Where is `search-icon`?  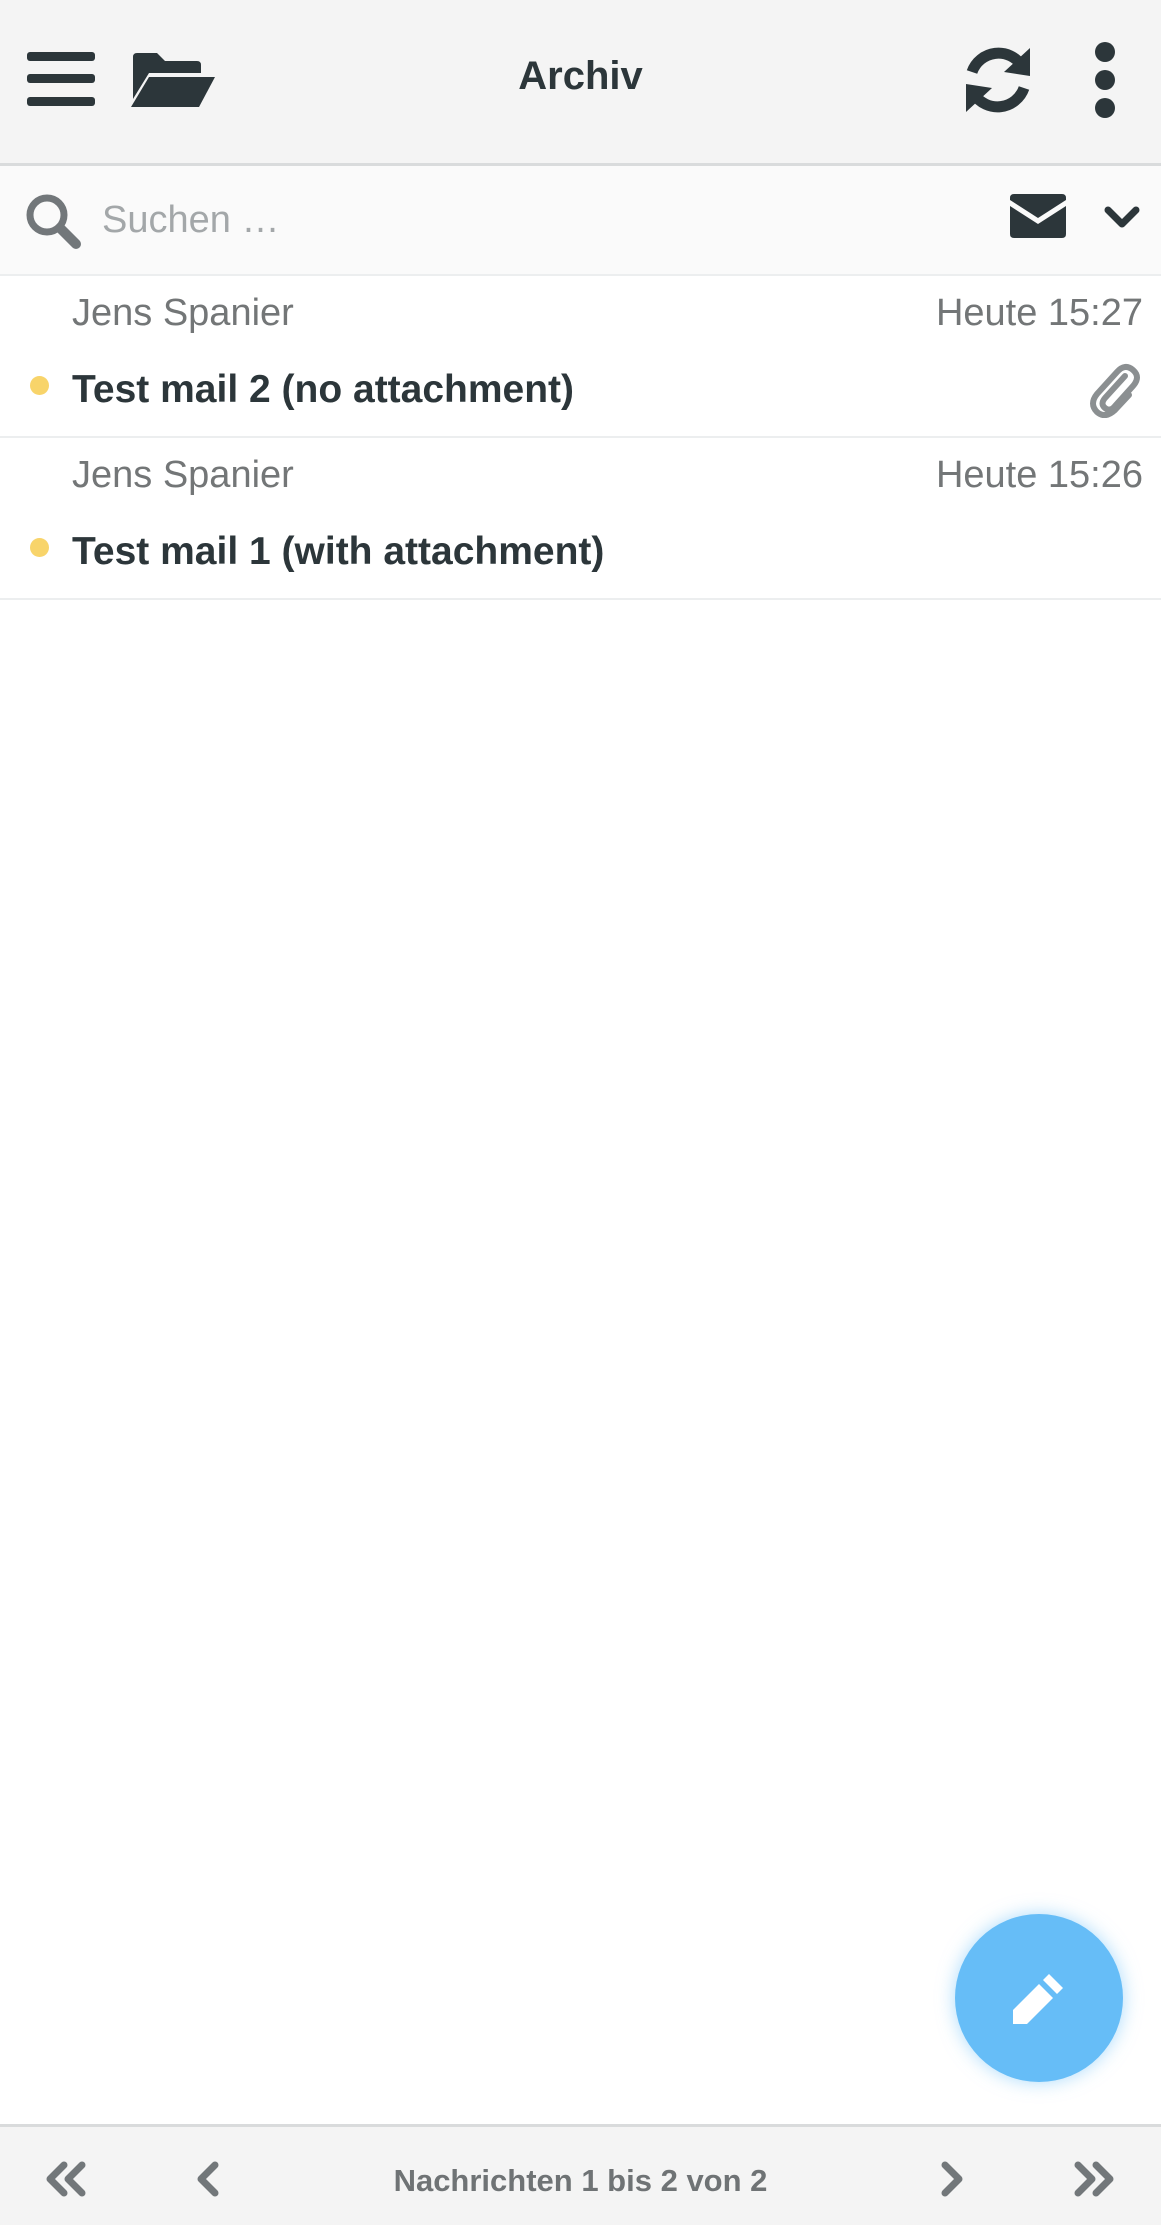
search-icon is located at coordinates (53, 223).